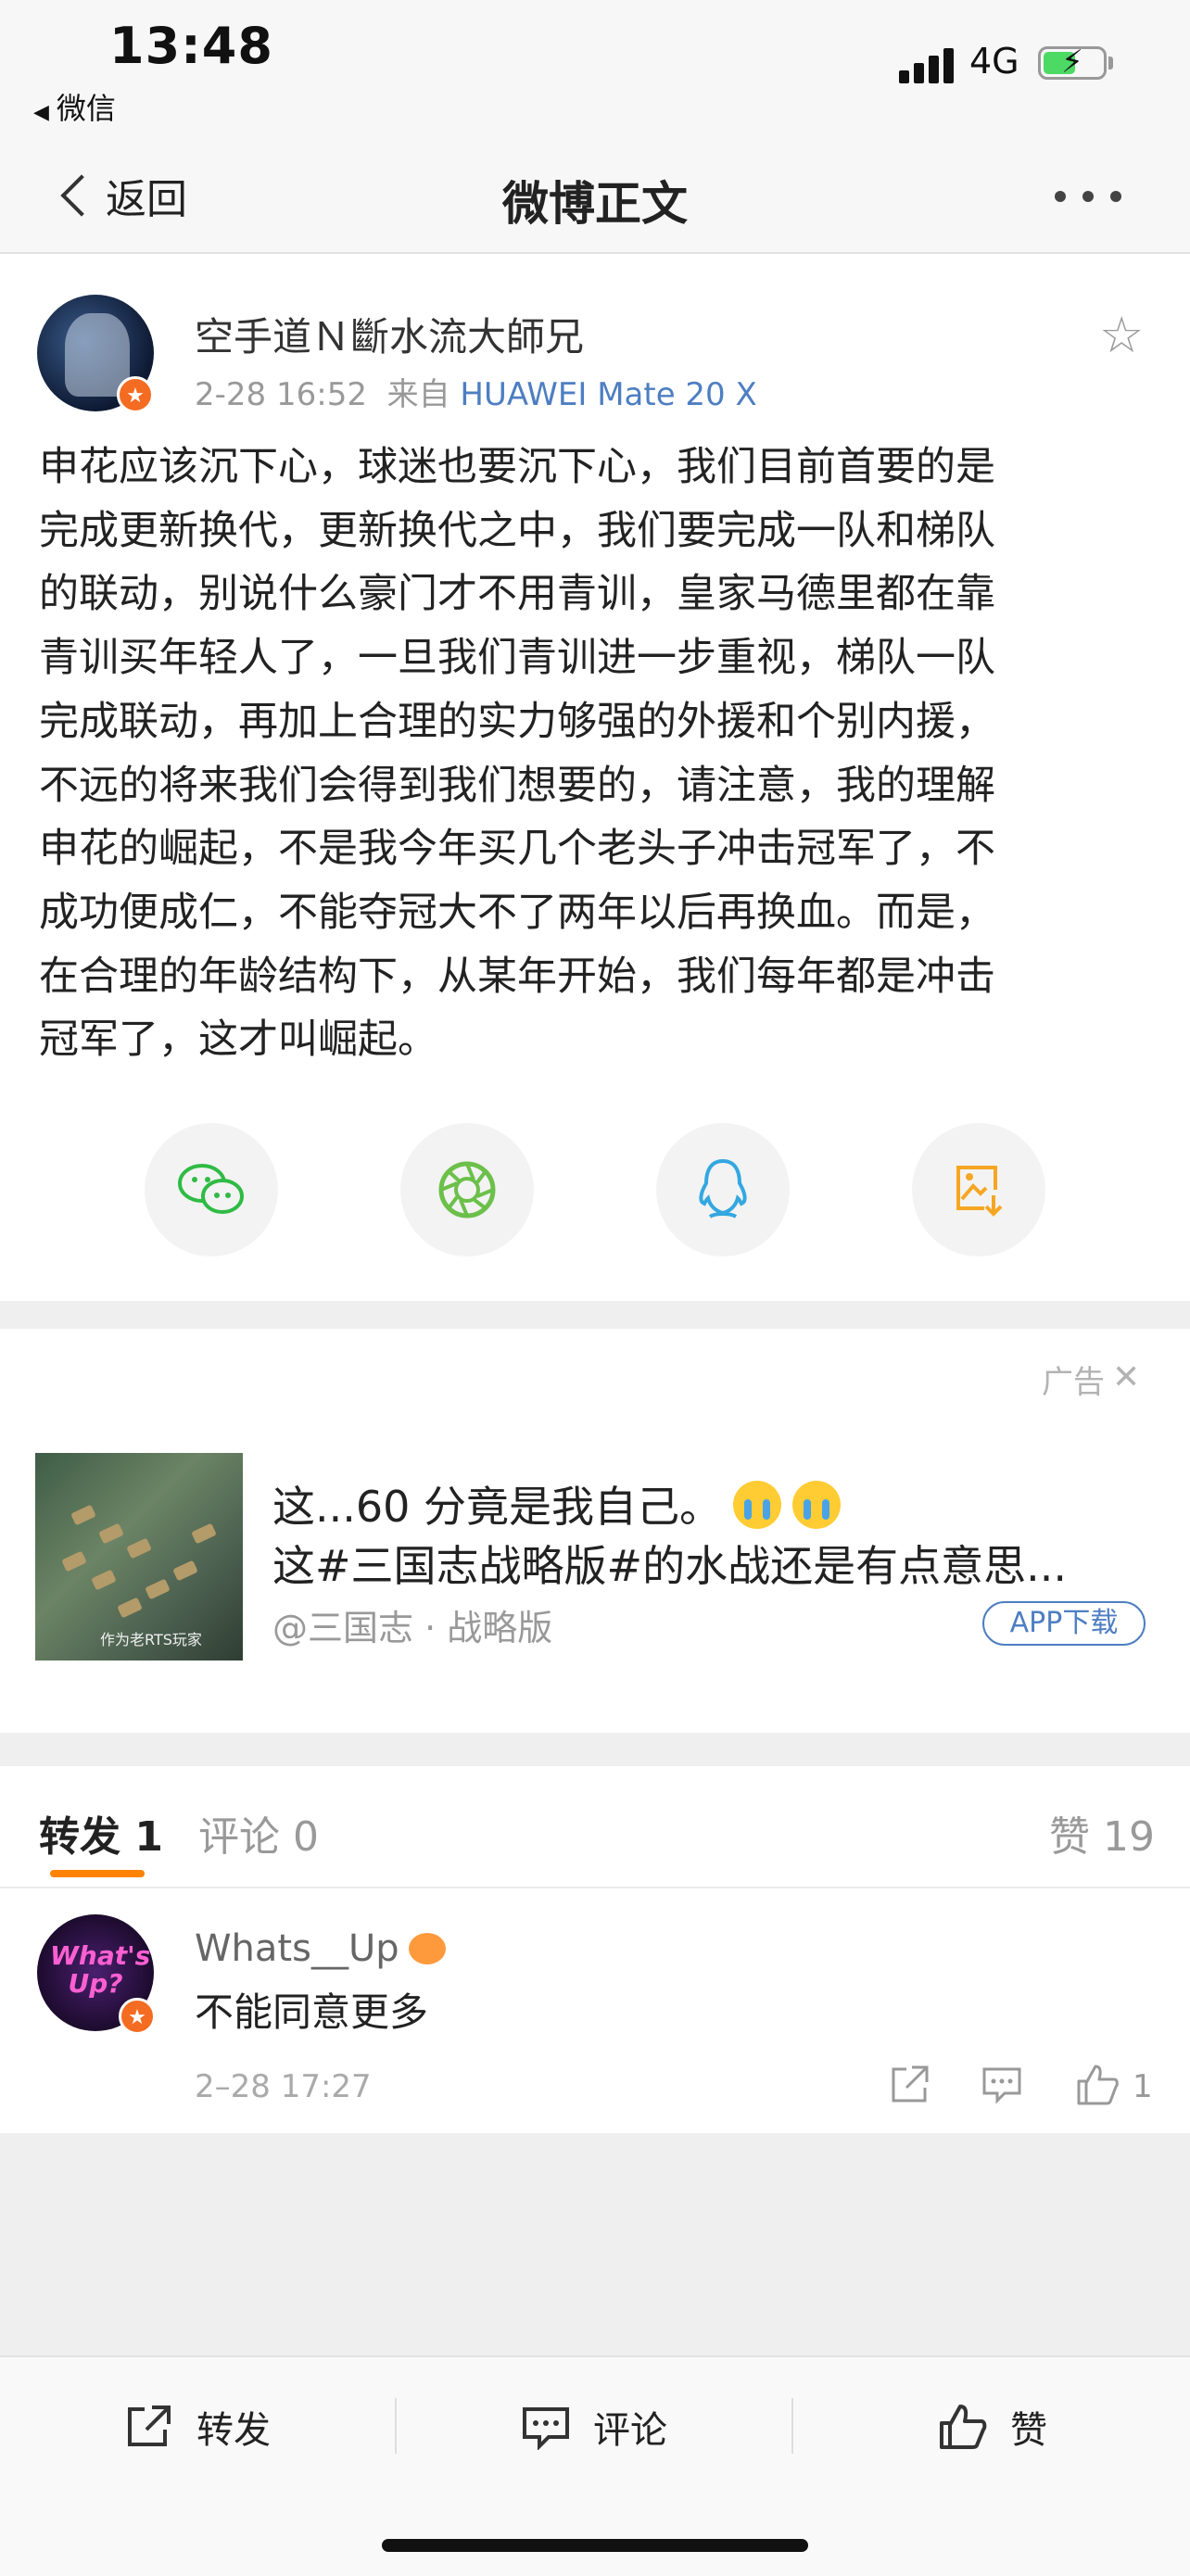 This screenshot has height=2576, width=1190. Describe the element at coordinates (151, 1640) in the screenshot. I see `ad-thumb-watermark: 作为老RTS玩家` at that location.